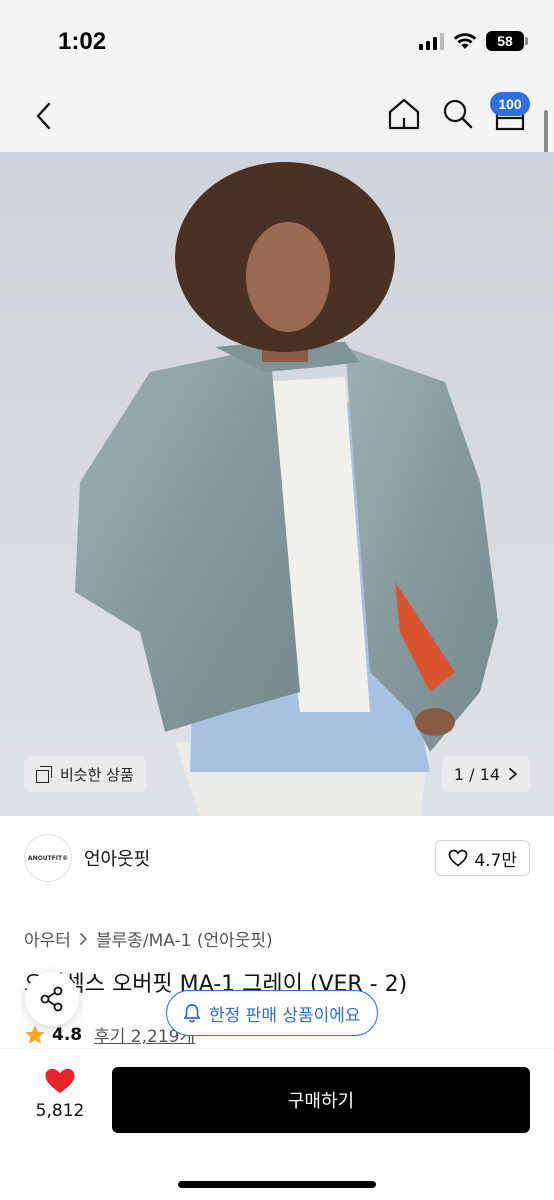 The image size is (554, 1200). Describe the element at coordinates (277, 42) in the screenshot. I see `status-bar: 1:02 58` at that location.